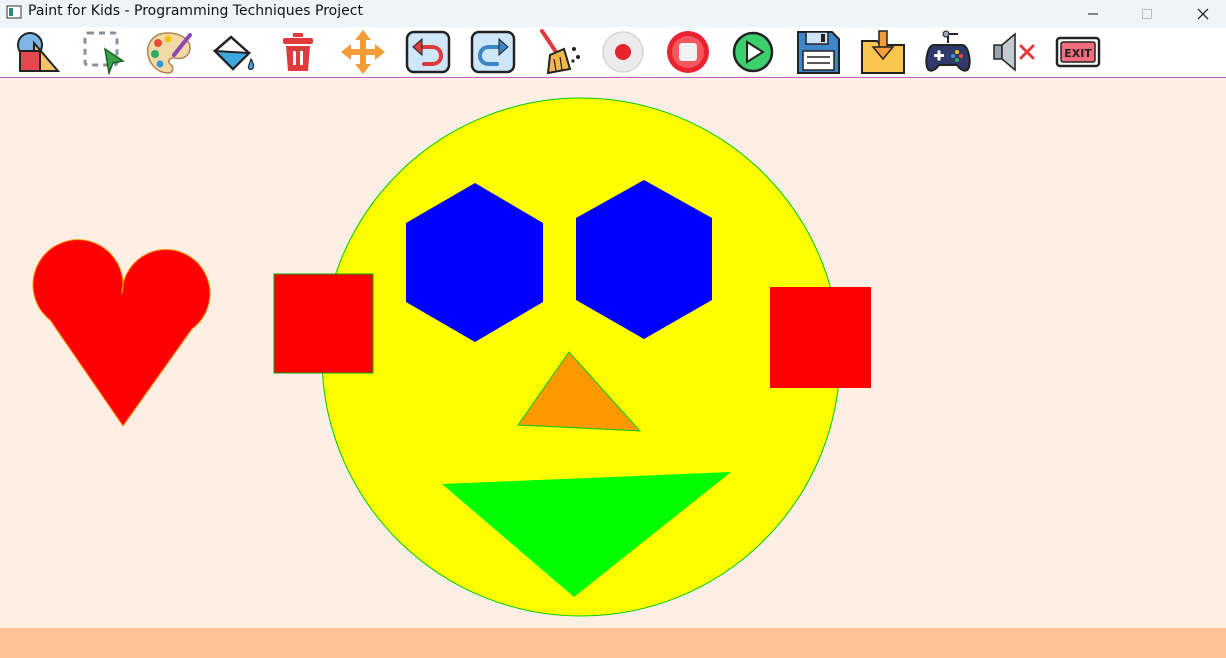  I want to click on exit-icon: EXIT, so click(1078, 52).